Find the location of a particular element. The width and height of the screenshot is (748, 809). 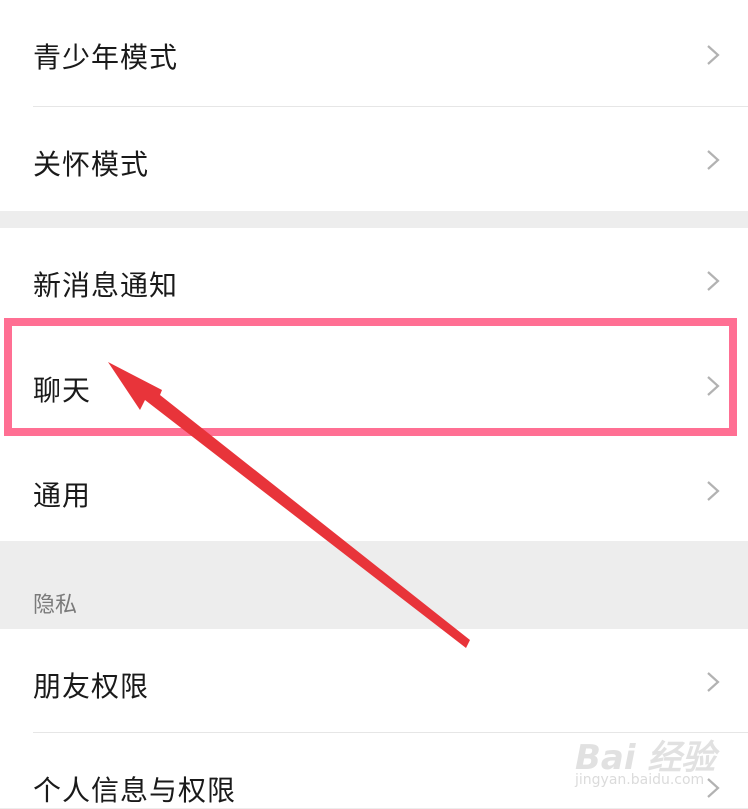

setting-row-care-mode: 关怀模式 is located at coordinates (374, 159).